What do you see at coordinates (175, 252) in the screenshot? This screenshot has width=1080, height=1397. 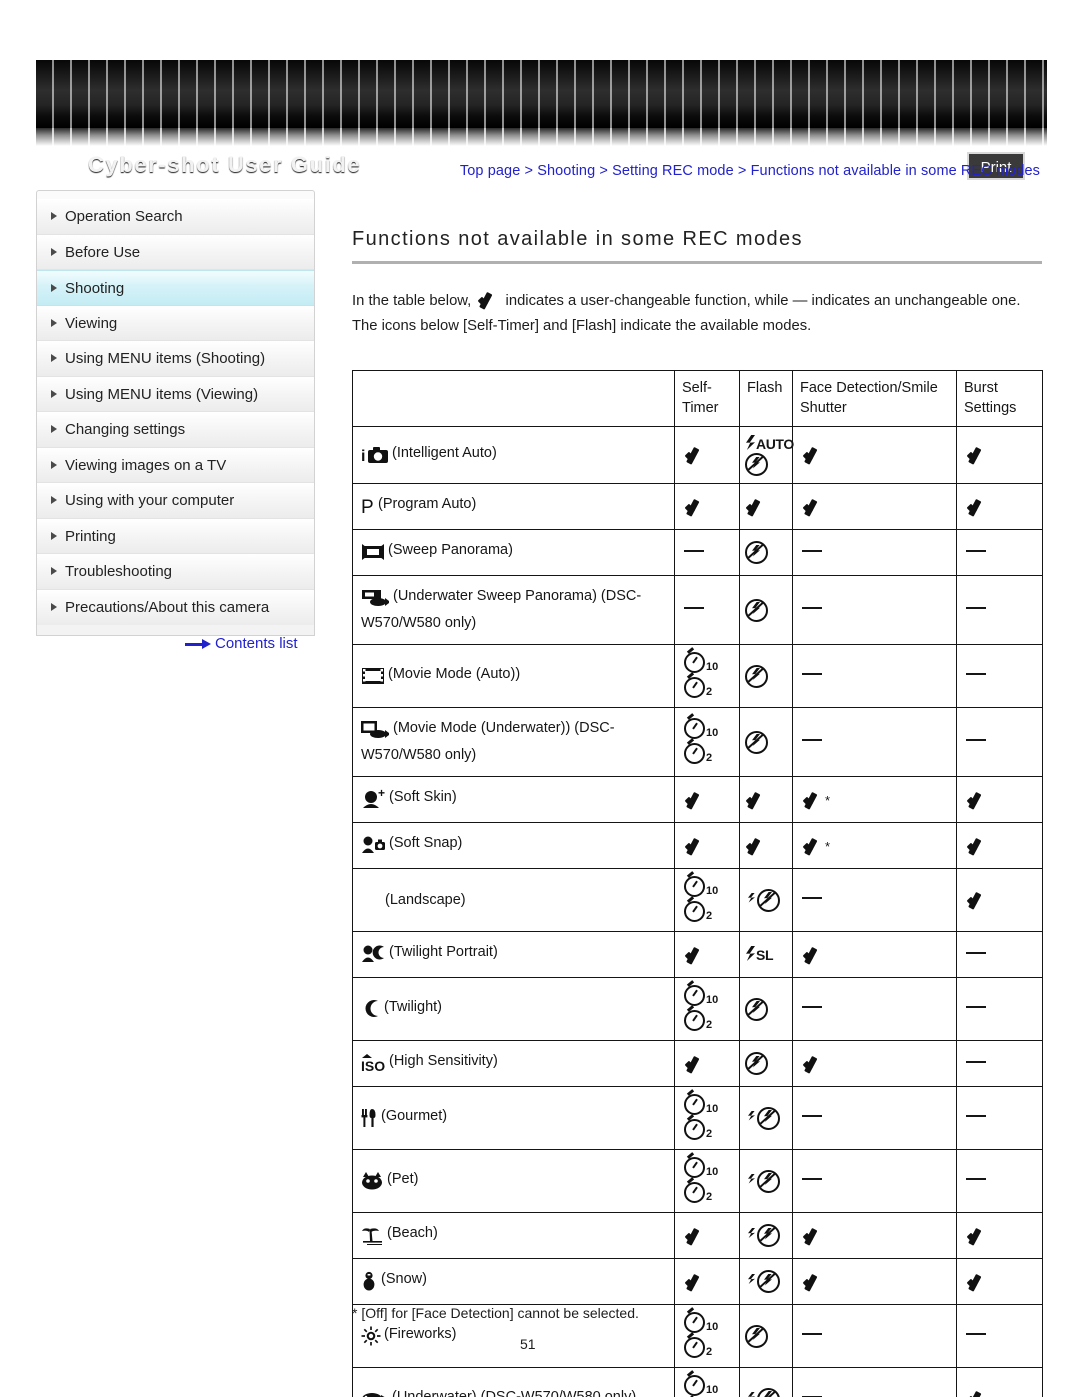 I see `sidebar-item-before-use: Before Use` at bounding box center [175, 252].